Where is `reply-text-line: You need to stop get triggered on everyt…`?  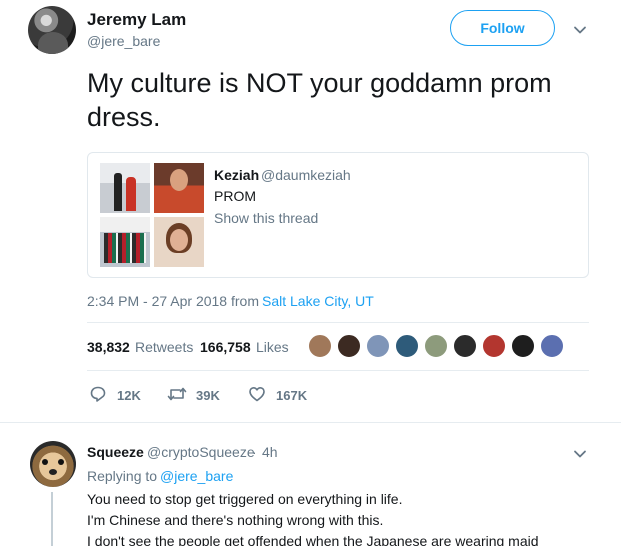
reply-text-line: You need to stop get triggered on everyt… is located at coordinates (245, 499).